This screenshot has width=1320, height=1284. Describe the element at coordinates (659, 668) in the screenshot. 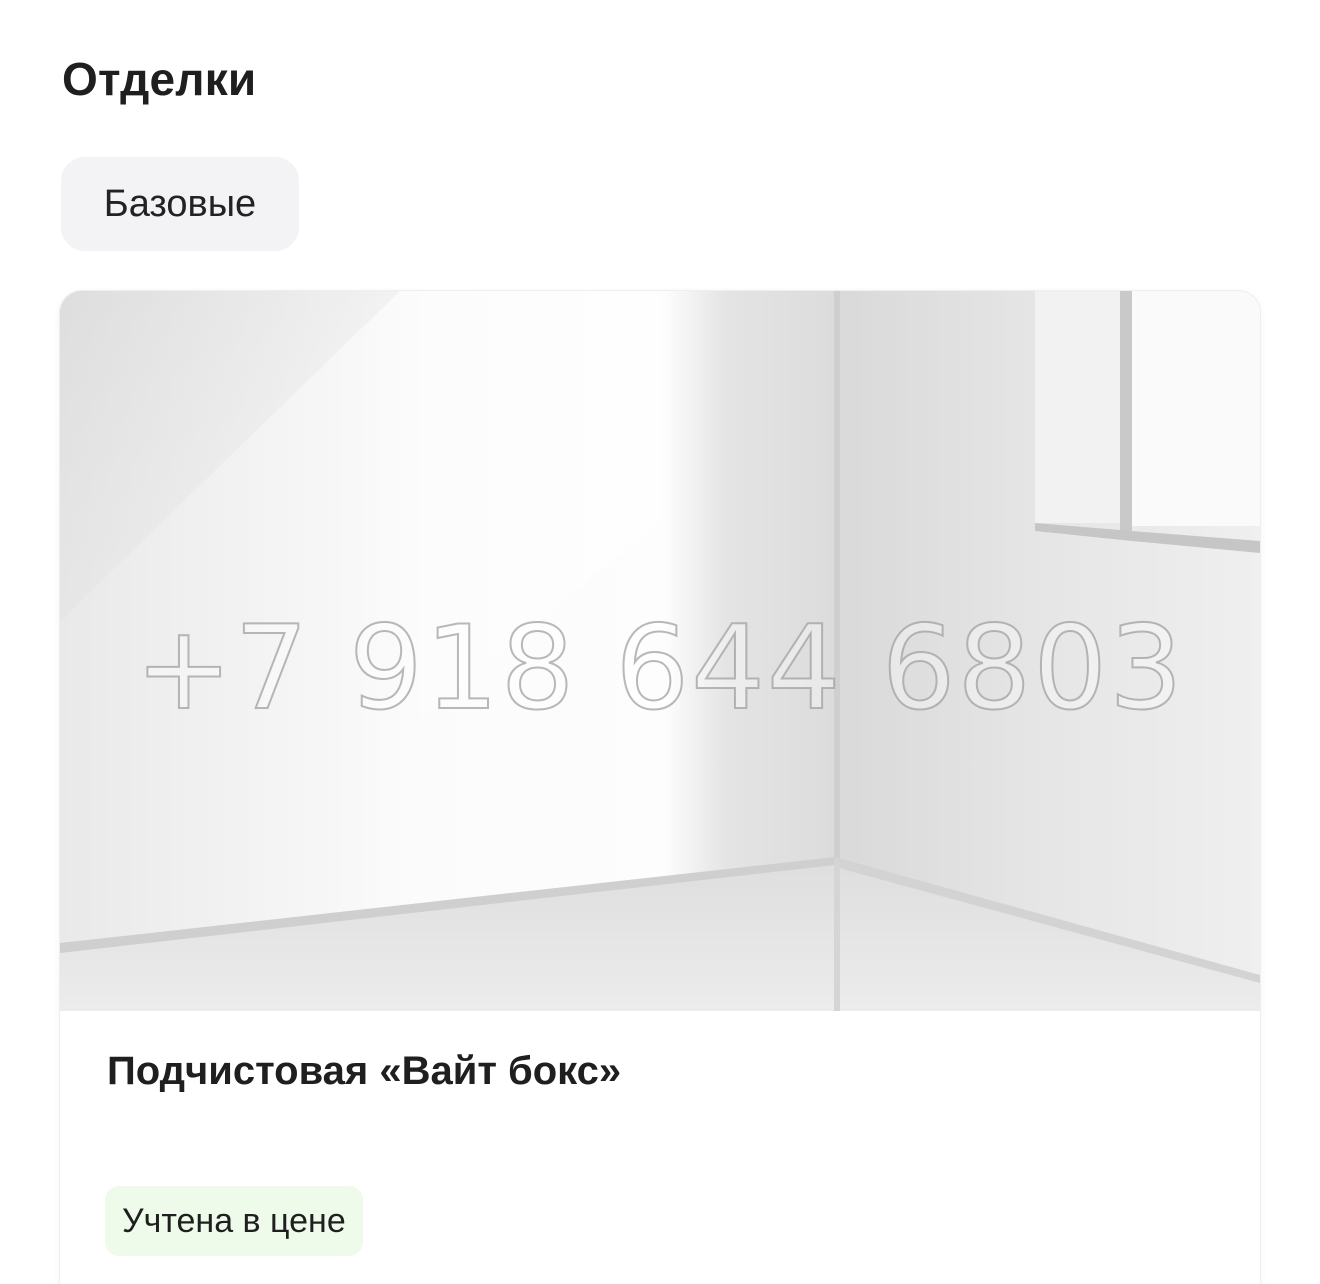

I see `phone-watermark: +7 918 644 6803` at that location.